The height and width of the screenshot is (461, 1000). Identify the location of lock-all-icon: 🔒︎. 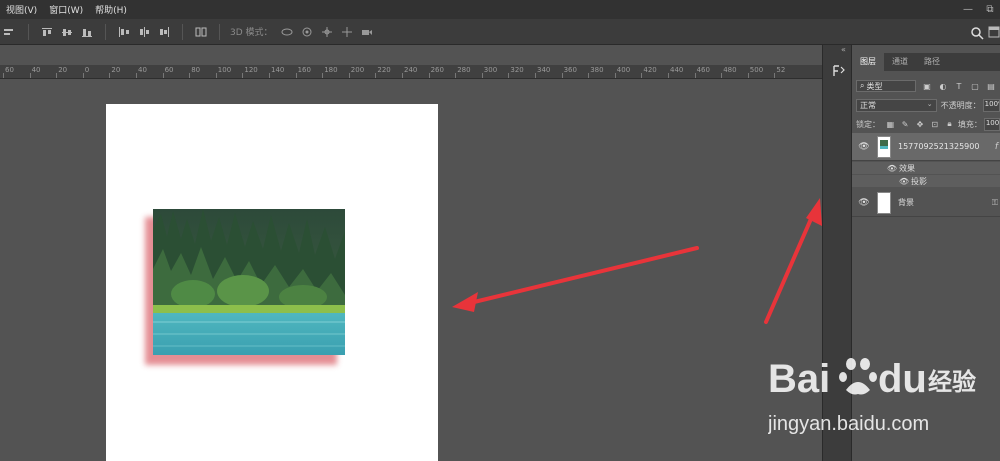
(949, 124).